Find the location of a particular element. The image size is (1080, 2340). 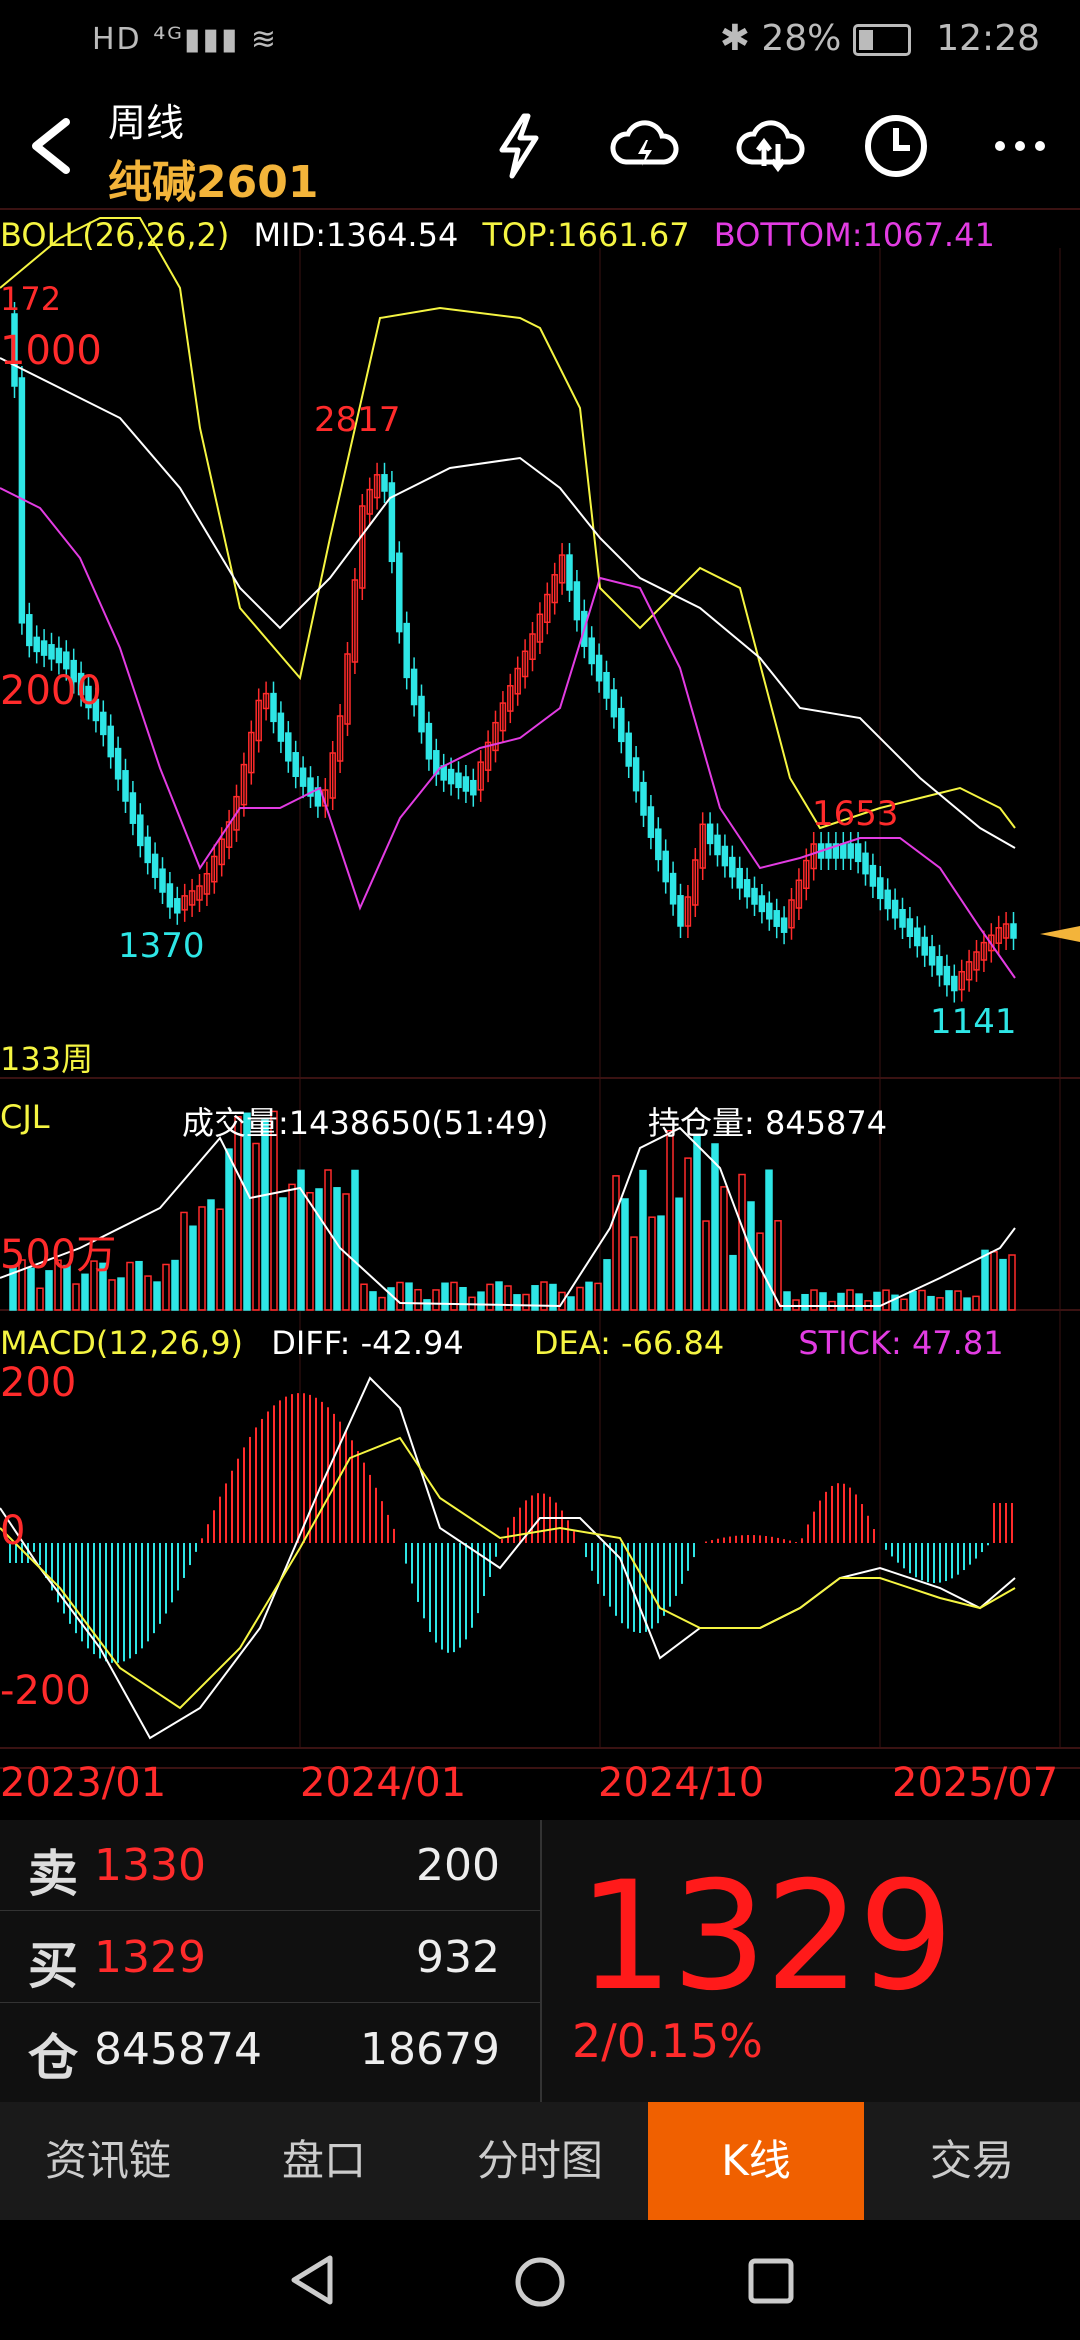

macd-zero: 0 is located at coordinates (13, 1531).